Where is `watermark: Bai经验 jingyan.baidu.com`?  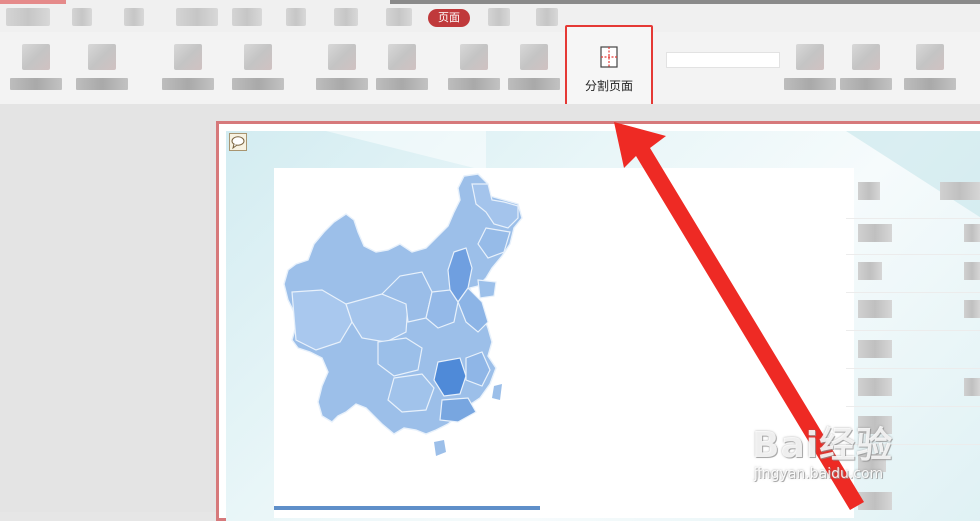 watermark: Bai经验 jingyan.baidu.com is located at coordinates (866, 449).